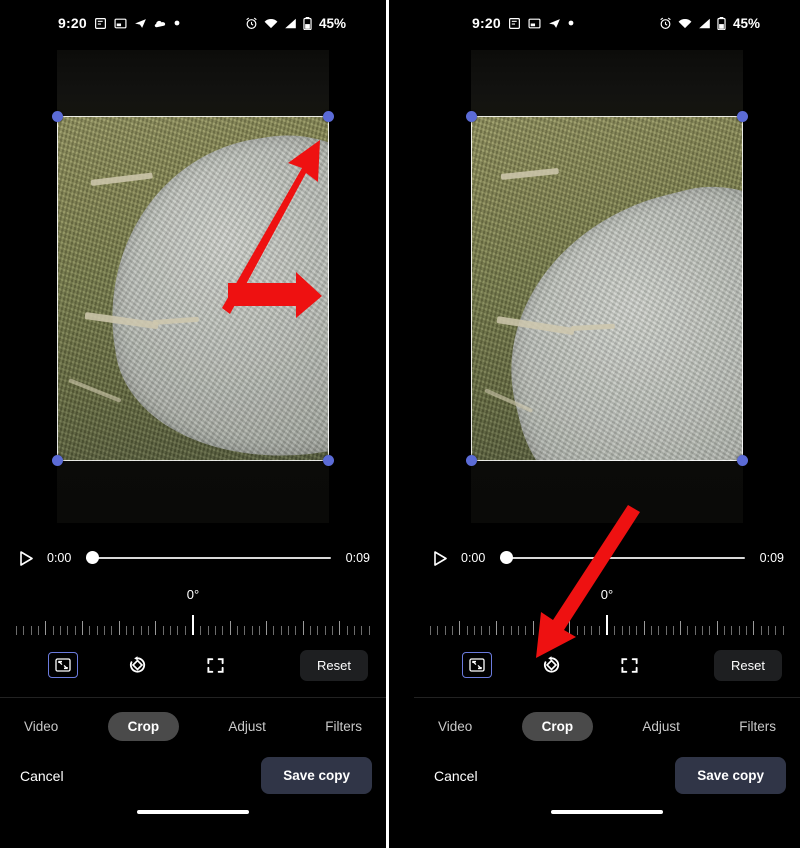 This screenshot has width=800, height=848. What do you see at coordinates (193, 812) in the screenshot?
I see `home-indicator` at bounding box center [193, 812].